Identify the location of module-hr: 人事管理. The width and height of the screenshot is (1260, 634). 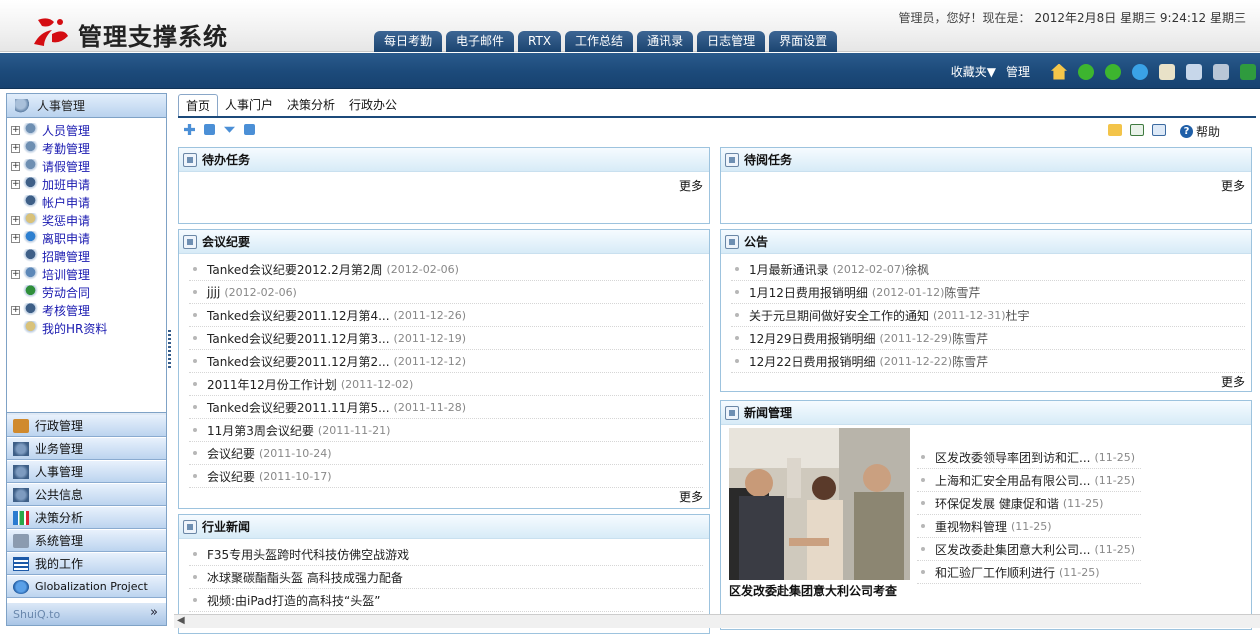
(86, 472).